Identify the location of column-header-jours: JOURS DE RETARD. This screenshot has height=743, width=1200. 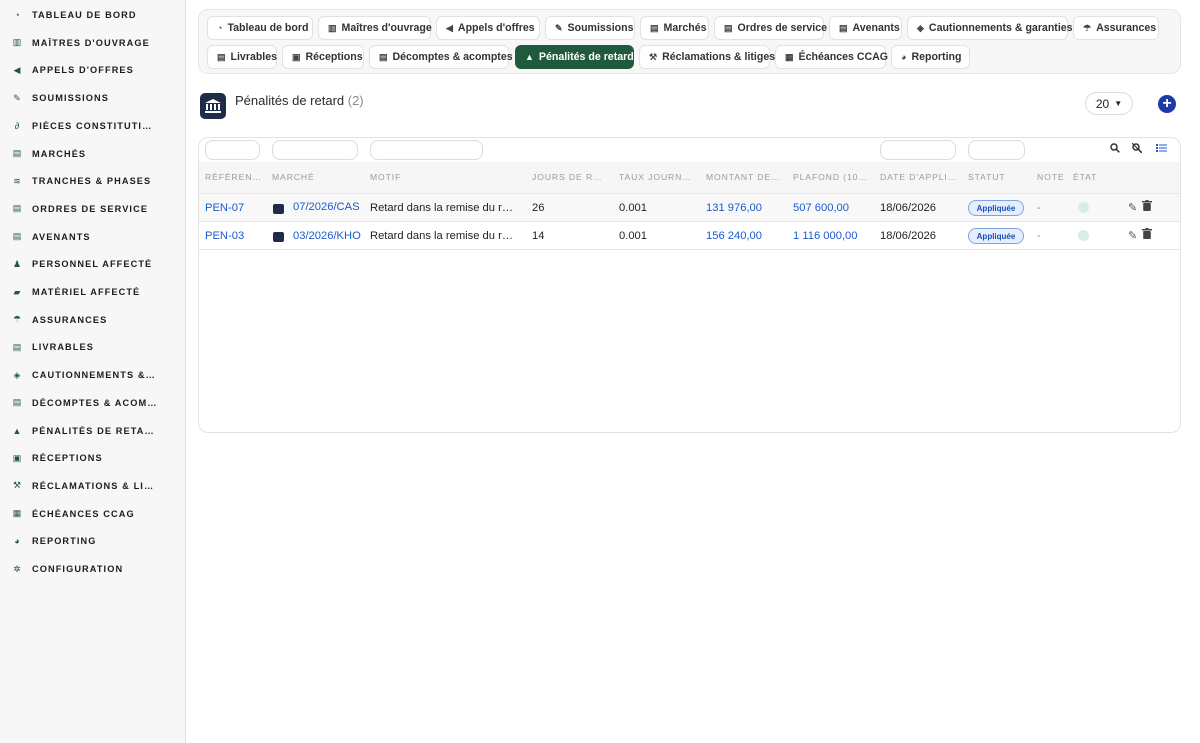
(570, 177).